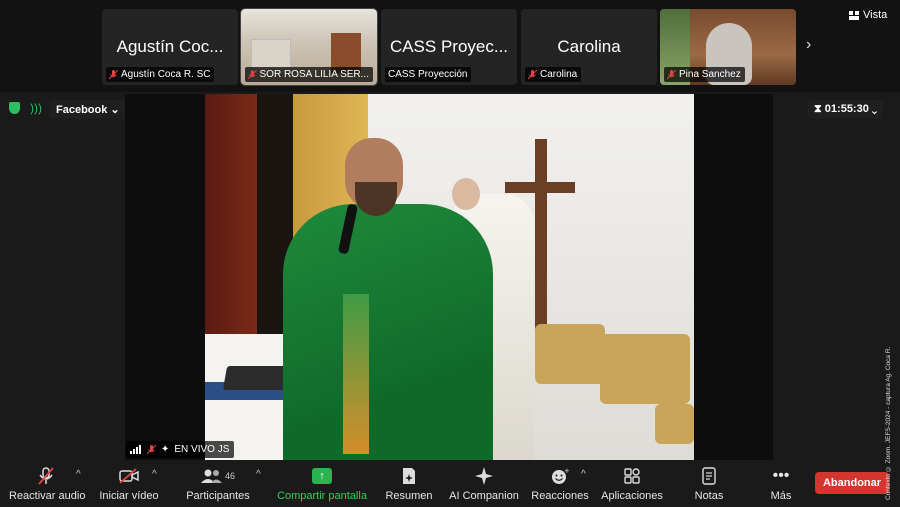  Describe the element at coordinates (229, 476) in the screenshot. I see `participants-count: 46` at that location.